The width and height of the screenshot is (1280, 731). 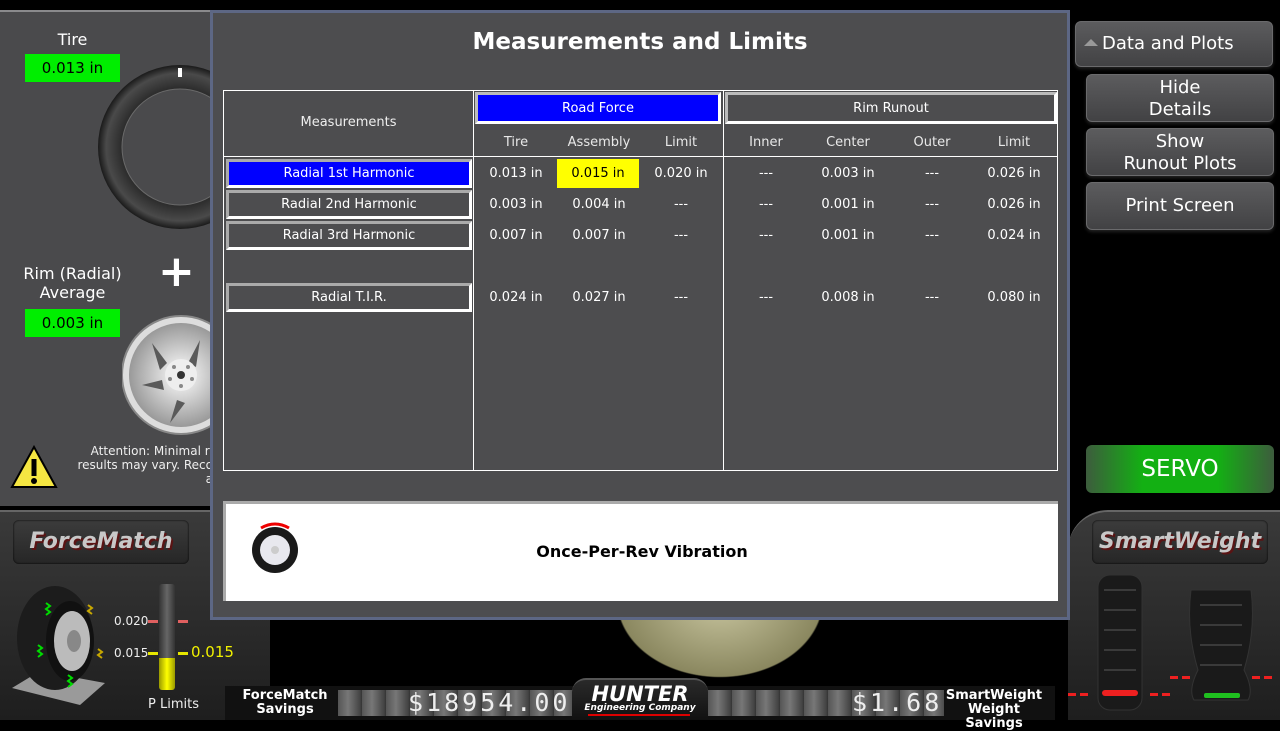 I want to click on rim-label-line2: Average, so click(x=72, y=292).